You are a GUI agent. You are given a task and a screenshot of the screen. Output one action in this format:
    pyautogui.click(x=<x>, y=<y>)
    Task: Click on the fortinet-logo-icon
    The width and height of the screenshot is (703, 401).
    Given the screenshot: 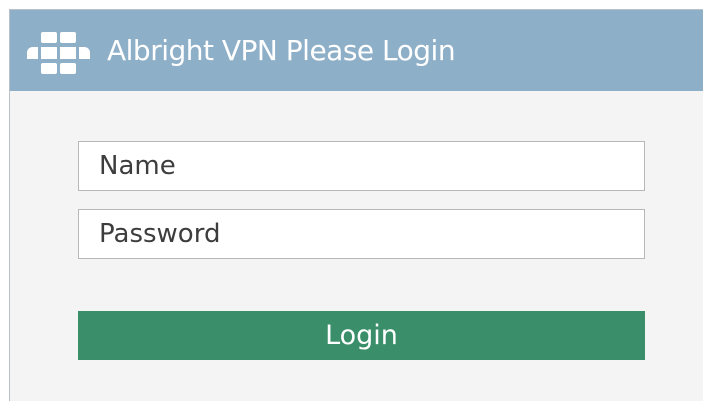 What is the action you would take?
    pyautogui.click(x=58, y=53)
    